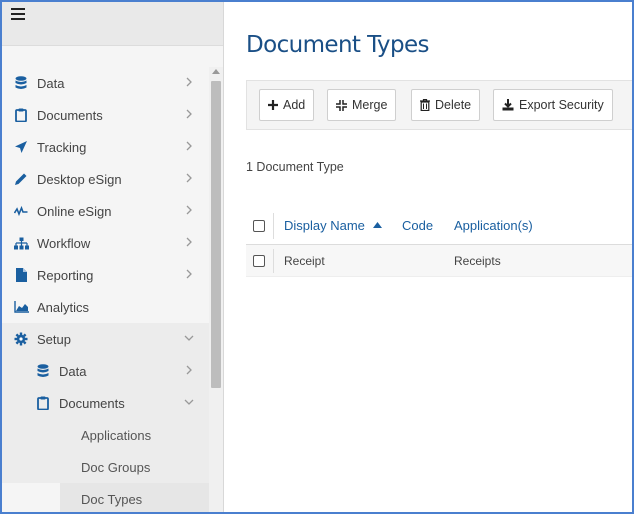 The width and height of the screenshot is (634, 514). What do you see at coordinates (105, 339) in the screenshot?
I see `sidebar-item-setup: Setup` at bounding box center [105, 339].